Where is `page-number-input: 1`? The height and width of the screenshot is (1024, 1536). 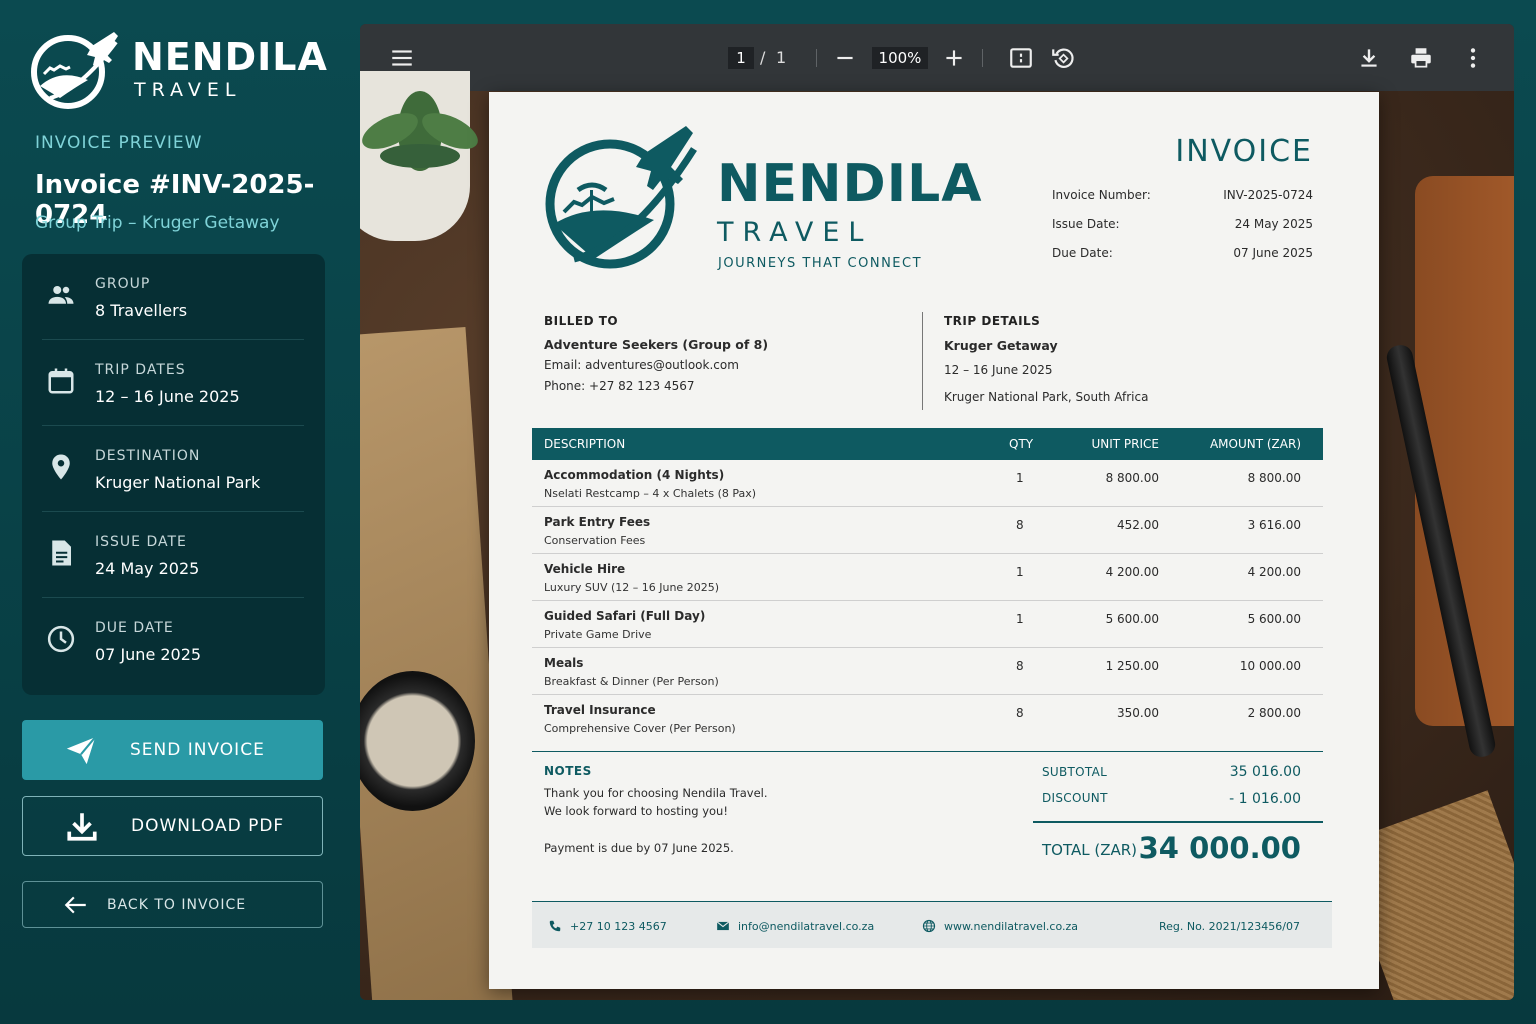
page-number-input: 1 is located at coordinates (741, 58).